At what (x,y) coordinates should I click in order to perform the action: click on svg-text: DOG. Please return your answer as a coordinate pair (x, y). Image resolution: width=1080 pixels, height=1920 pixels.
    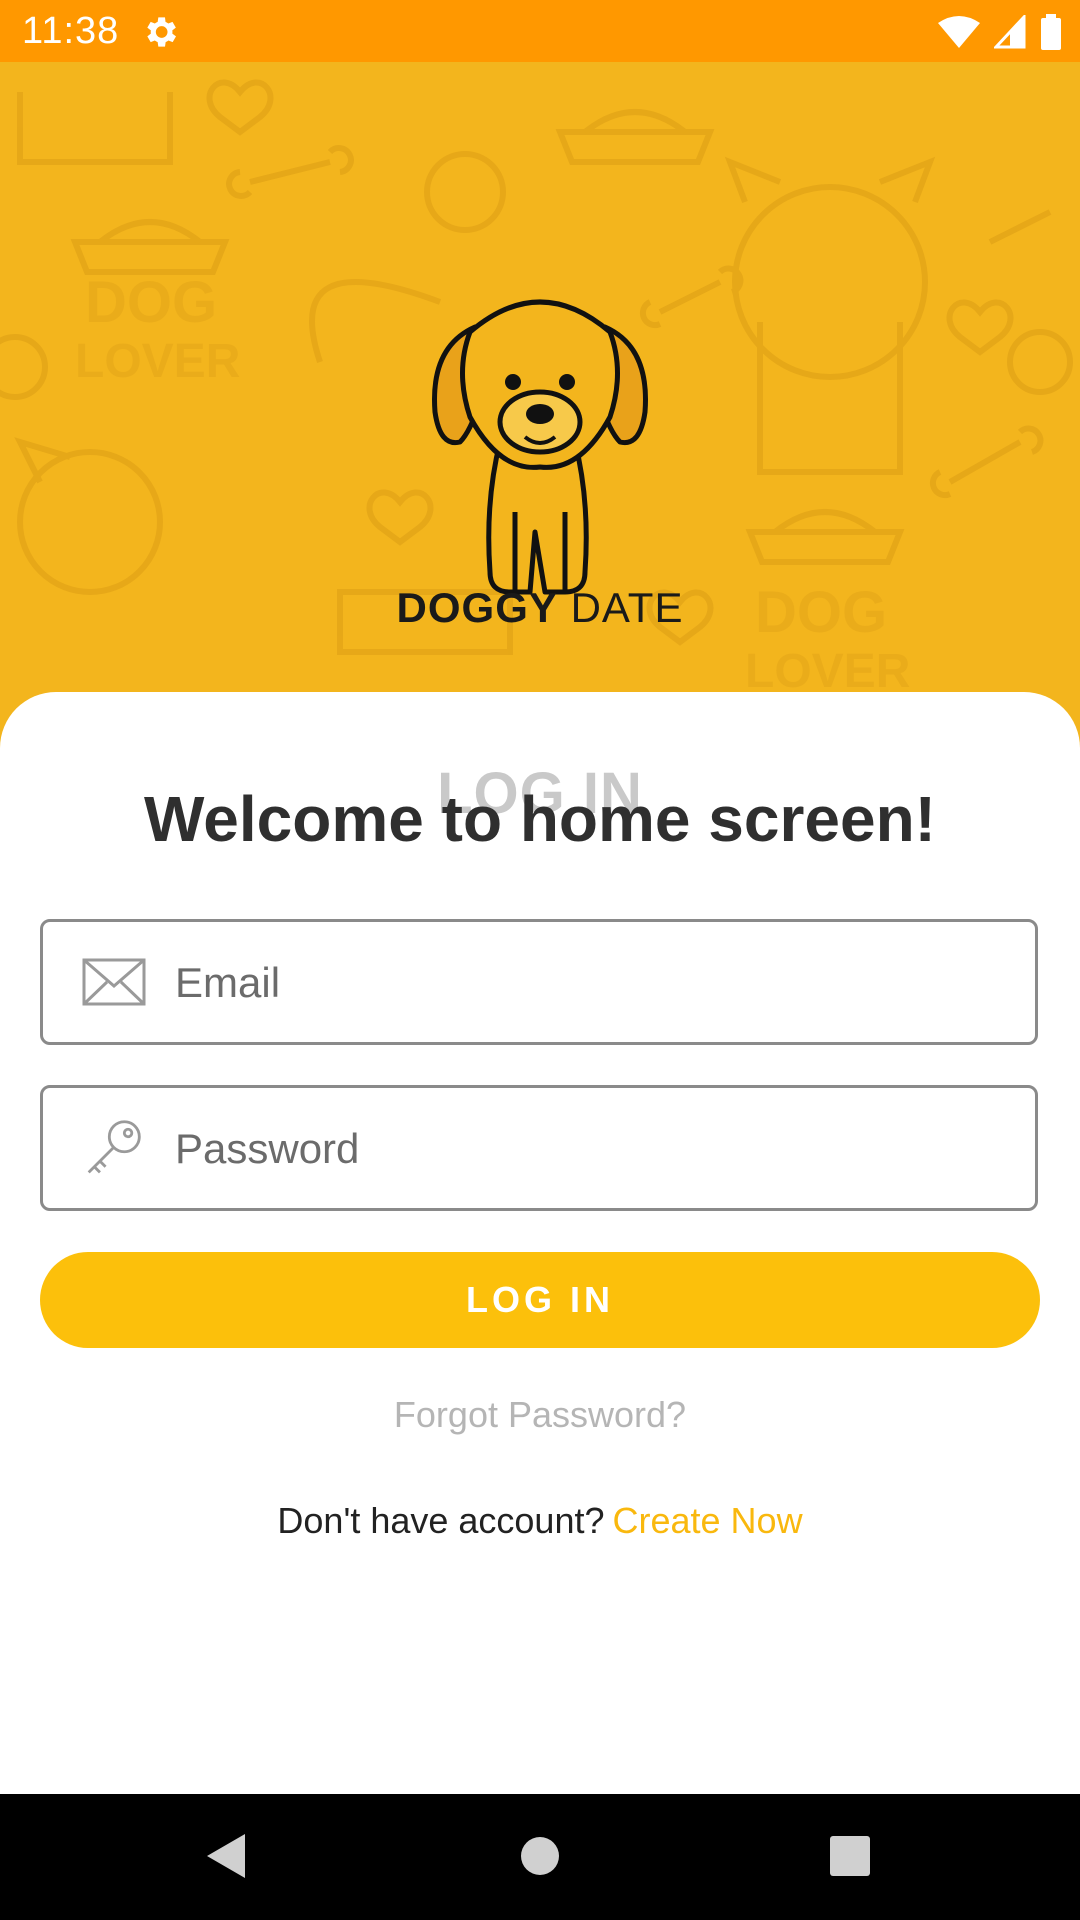
    Looking at the image, I should click on (151, 302).